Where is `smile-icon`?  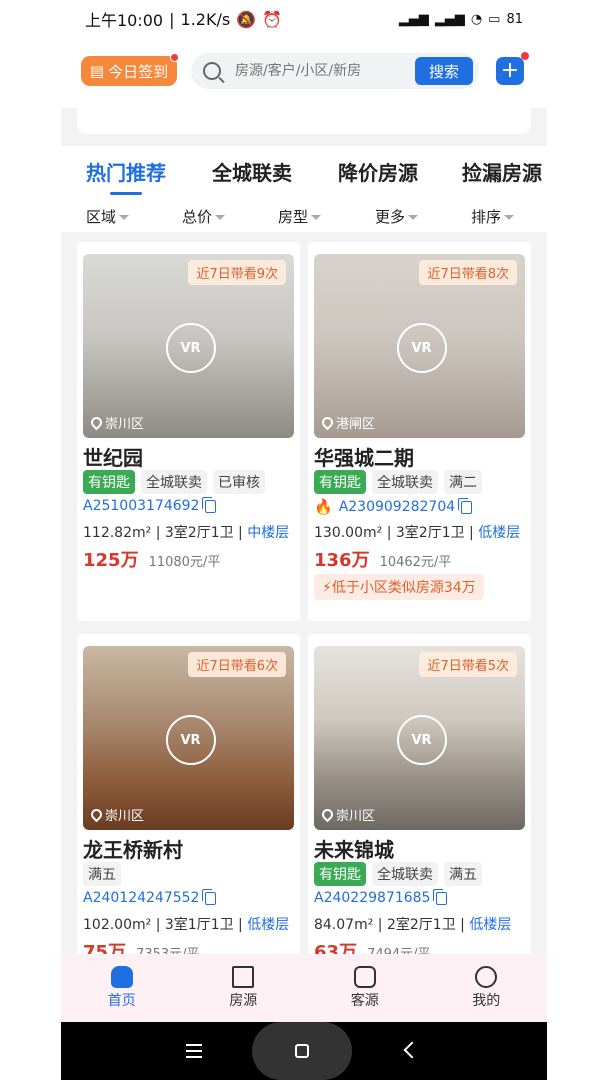
smile-icon is located at coordinates (486, 977).